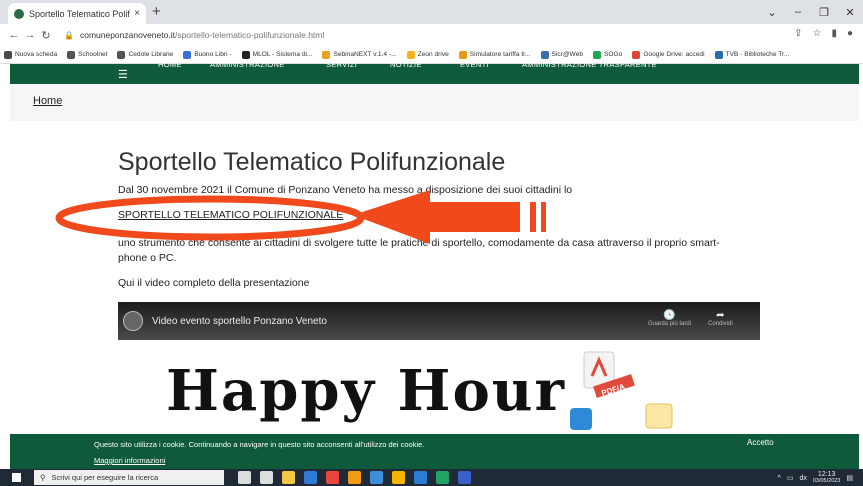 The height and width of the screenshot is (486, 863). I want to click on nav-item: HOME, so click(170, 64).